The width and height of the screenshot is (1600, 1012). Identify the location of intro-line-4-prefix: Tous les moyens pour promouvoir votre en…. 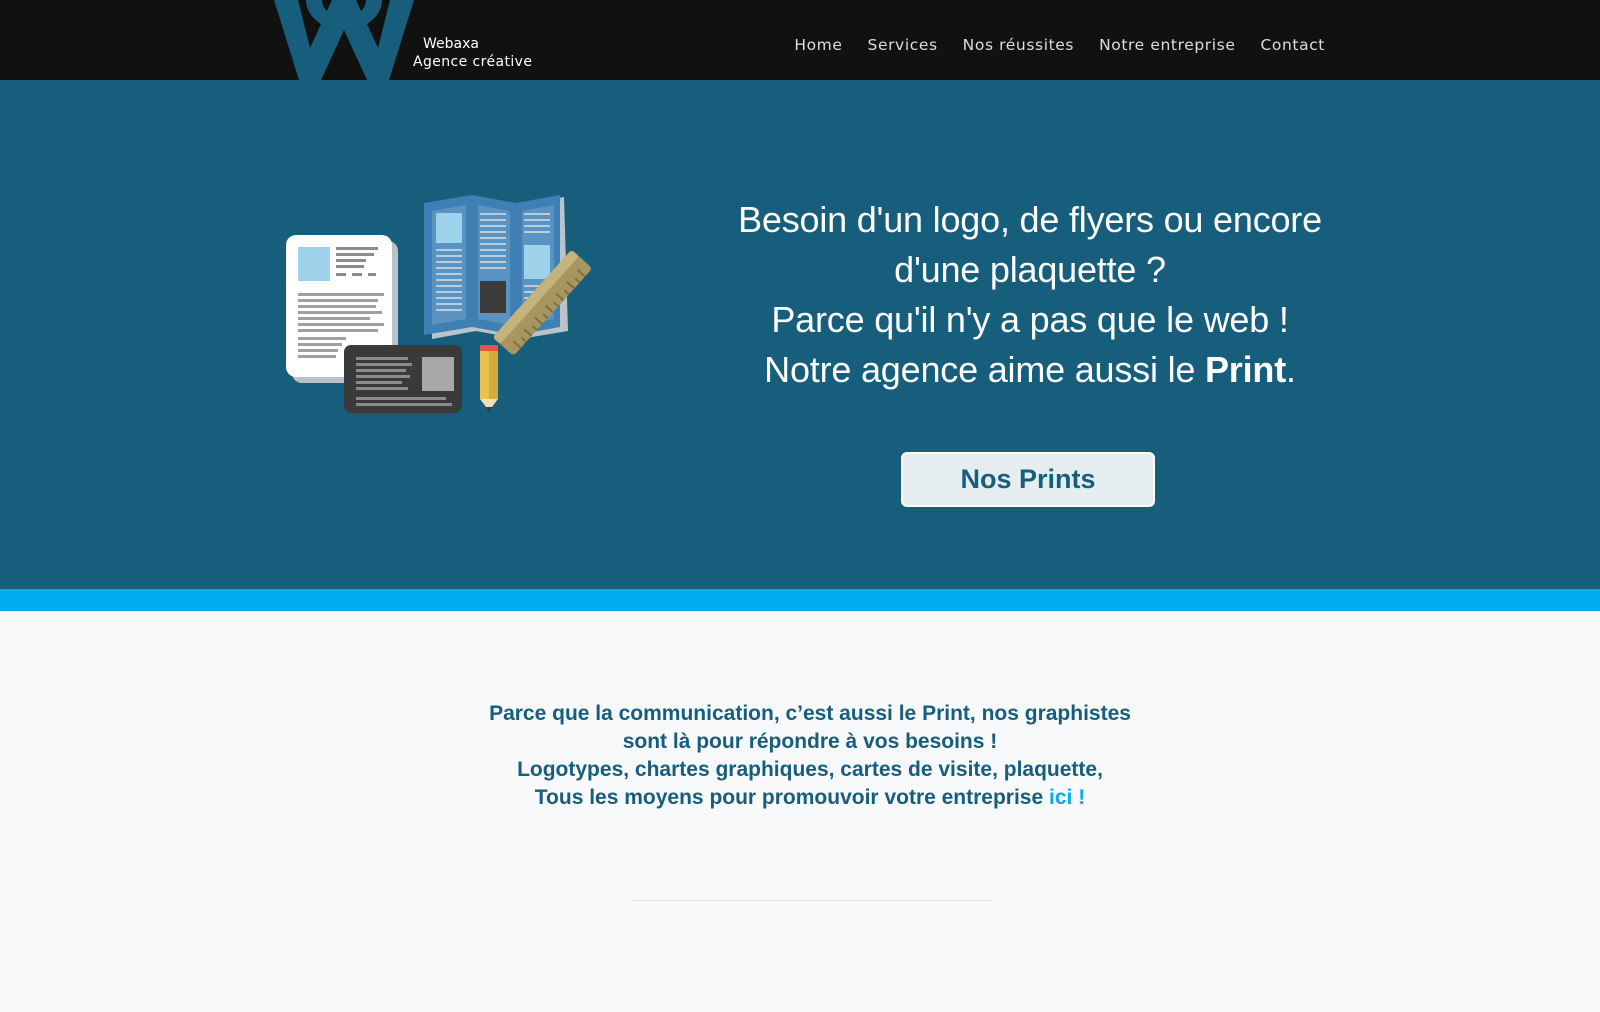
(792, 797).